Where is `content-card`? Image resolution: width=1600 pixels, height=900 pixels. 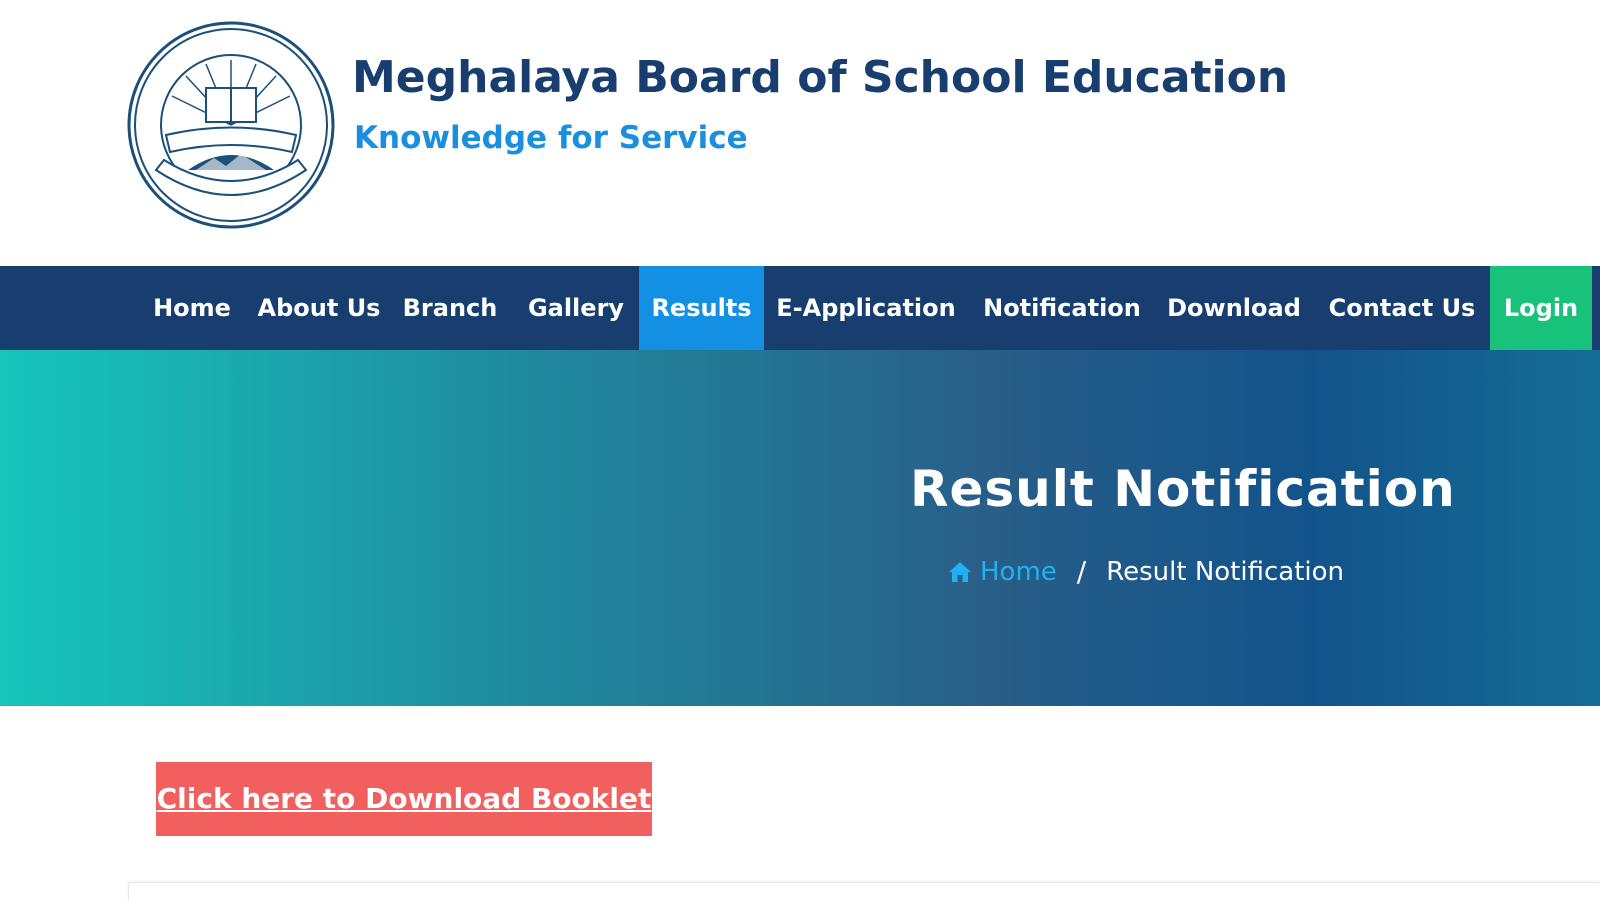
content-card is located at coordinates (864, 891).